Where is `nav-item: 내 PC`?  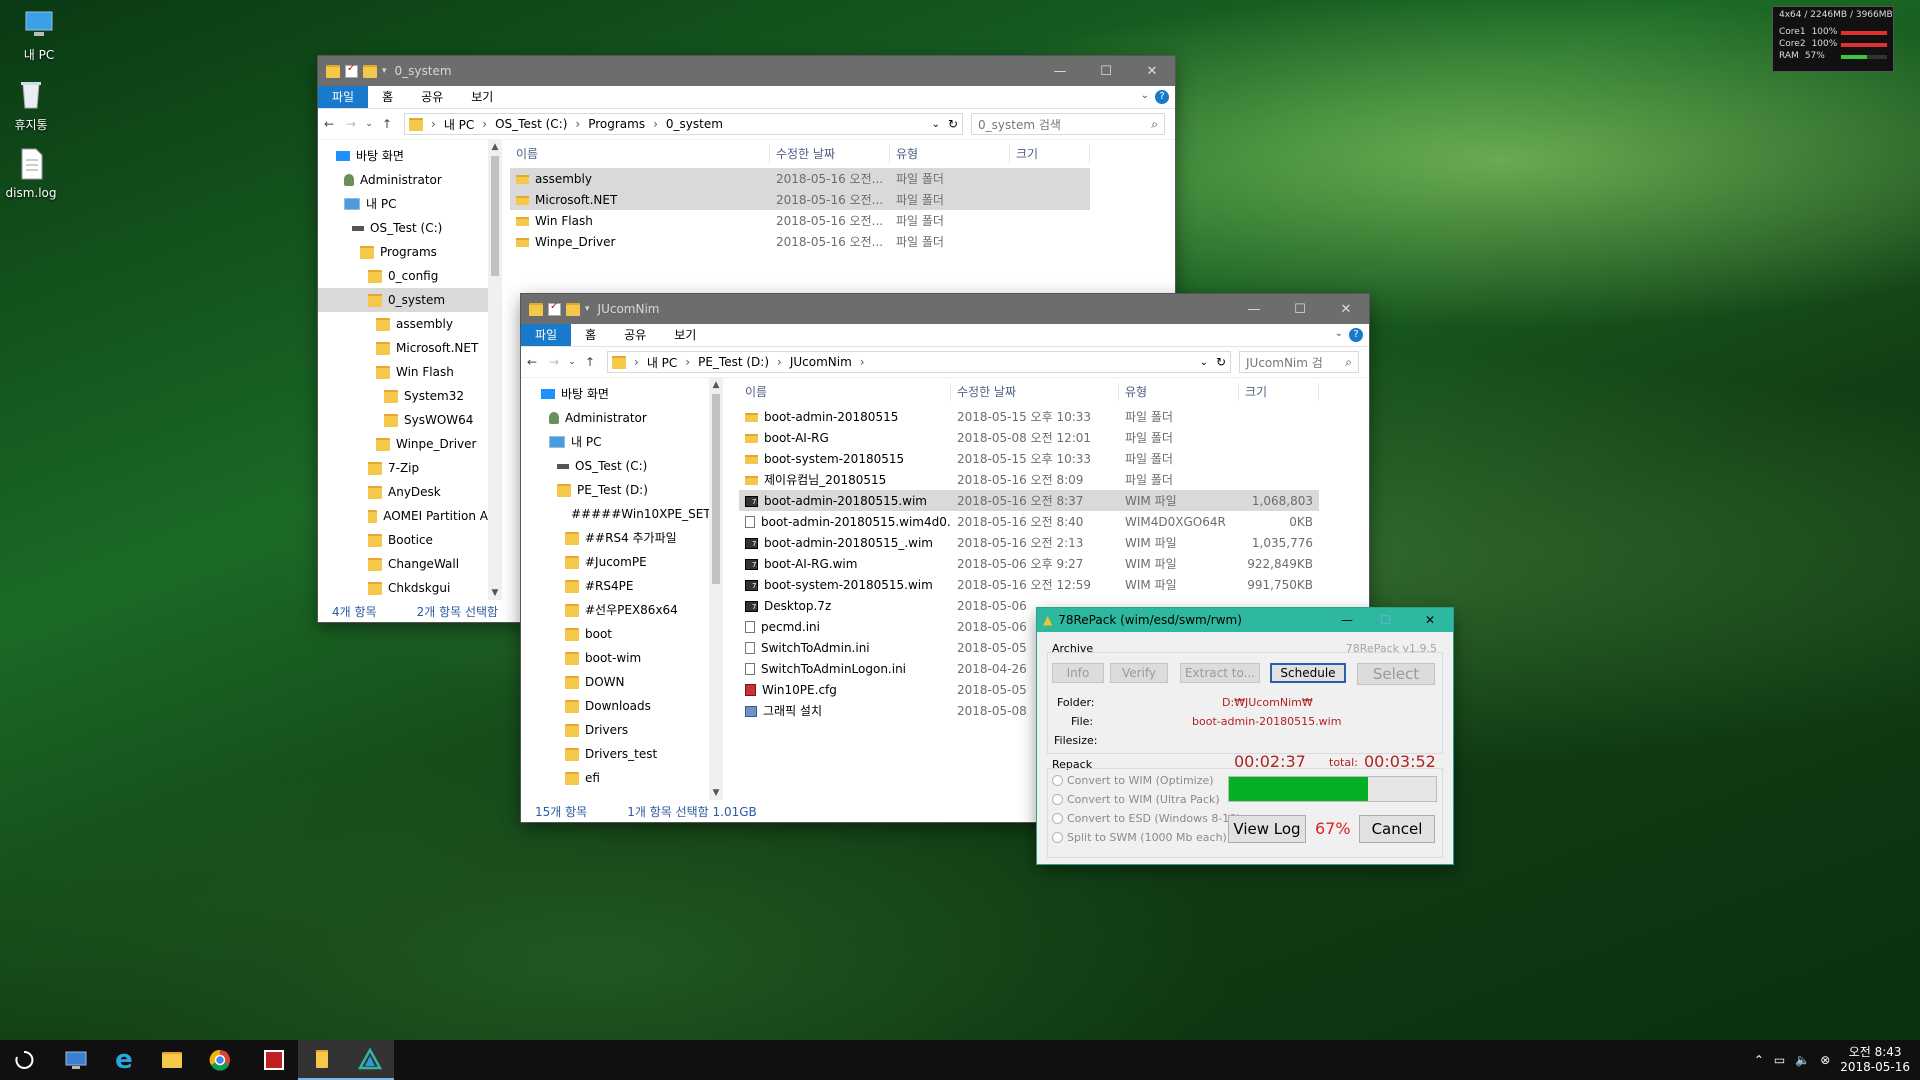
nav-item: 내 PC is located at coordinates (403, 204).